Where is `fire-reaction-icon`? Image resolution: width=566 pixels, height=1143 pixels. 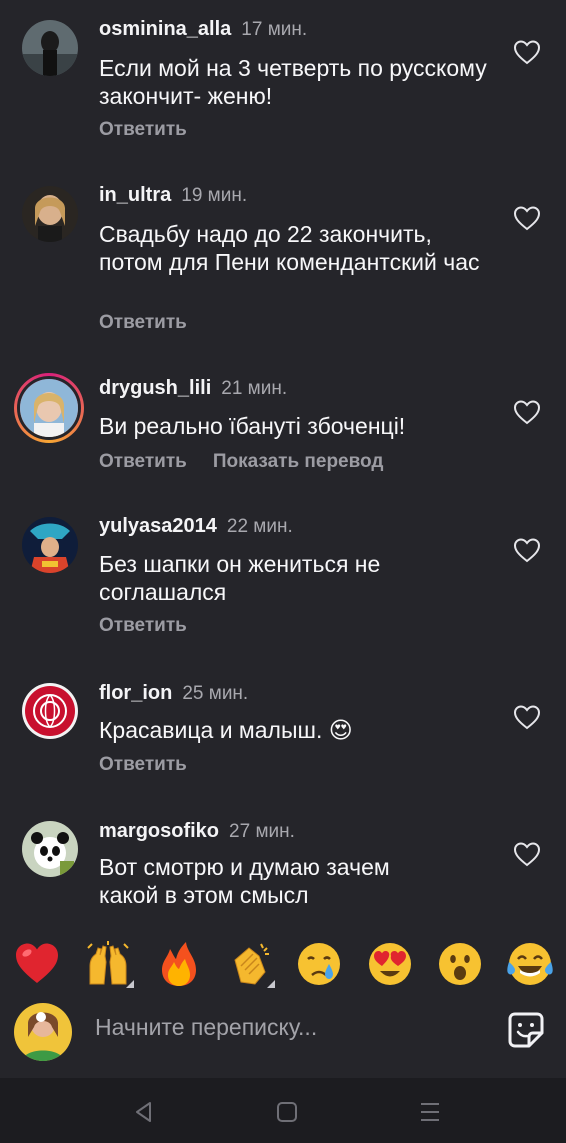
fire-reaction-icon is located at coordinates (179, 964).